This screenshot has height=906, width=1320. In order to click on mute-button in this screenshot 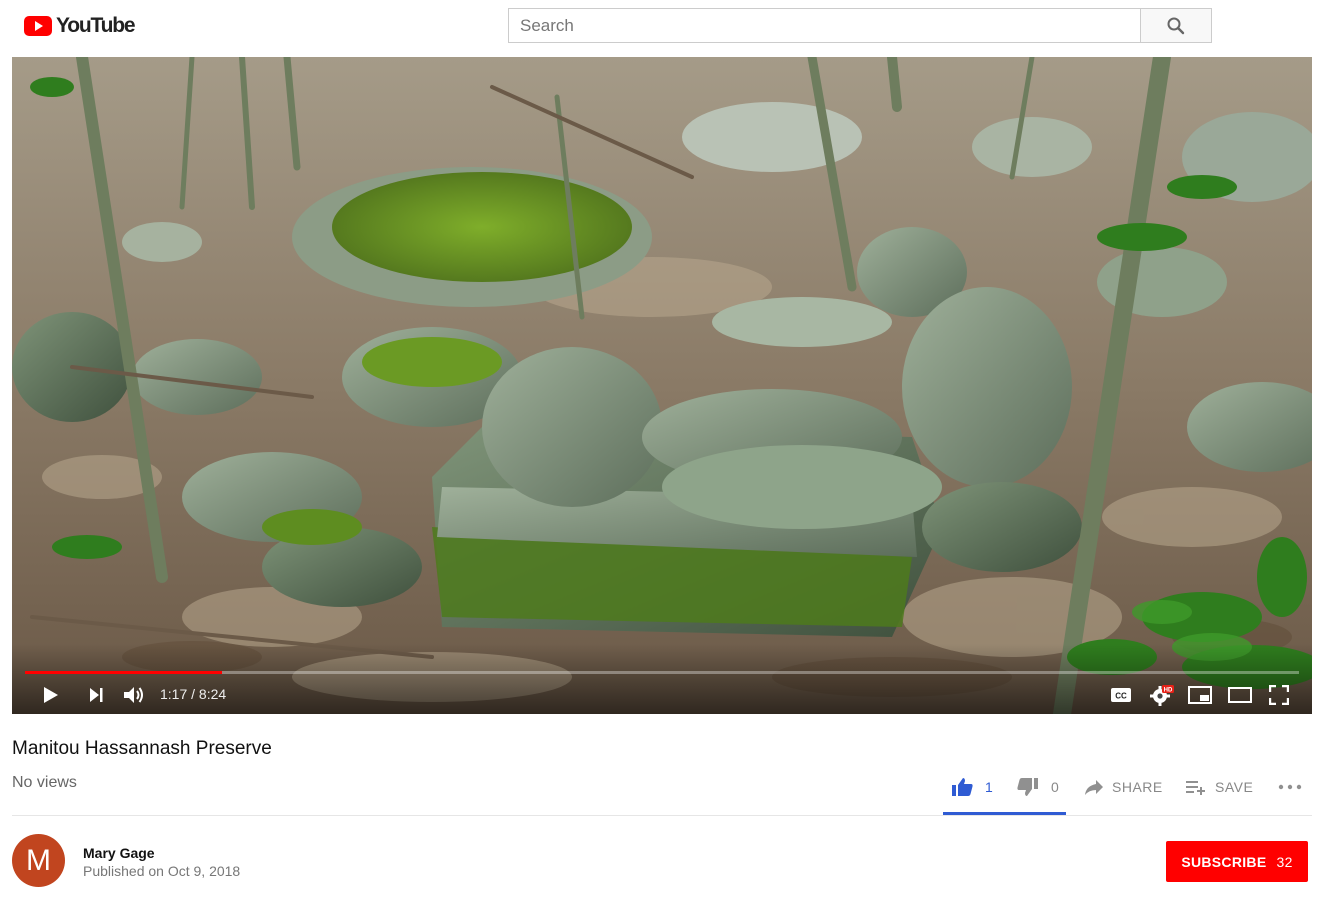, I will do `click(134, 695)`.